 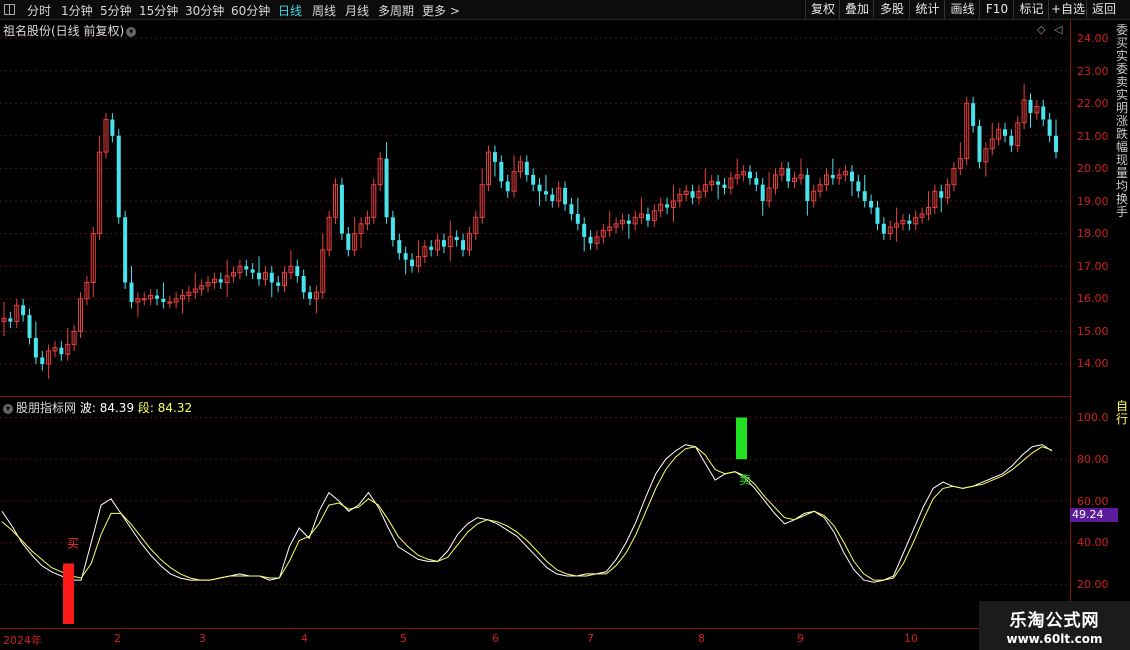 What do you see at coordinates (1093, 459) in the screenshot?
I see `indicator-axis-label: 80.00` at bounding box center [1093, 459].